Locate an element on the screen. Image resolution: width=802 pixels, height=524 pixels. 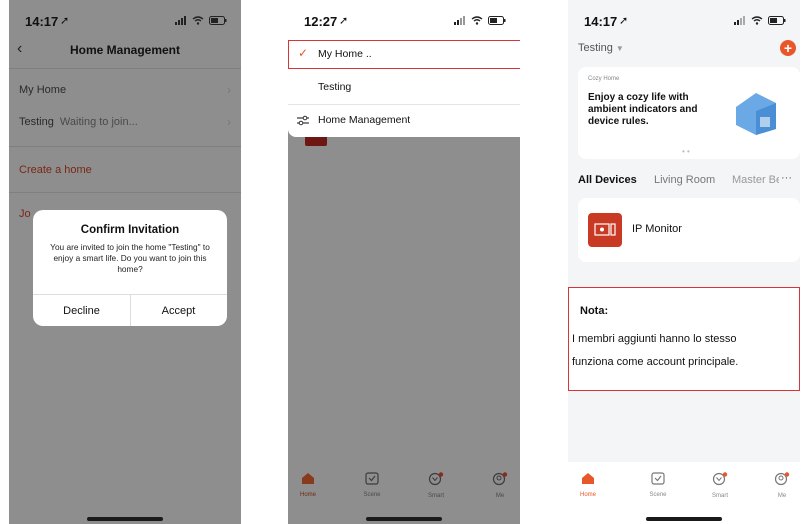
home-item-testing: Testing Waiting to join... › is located at coordinates (125, 123).